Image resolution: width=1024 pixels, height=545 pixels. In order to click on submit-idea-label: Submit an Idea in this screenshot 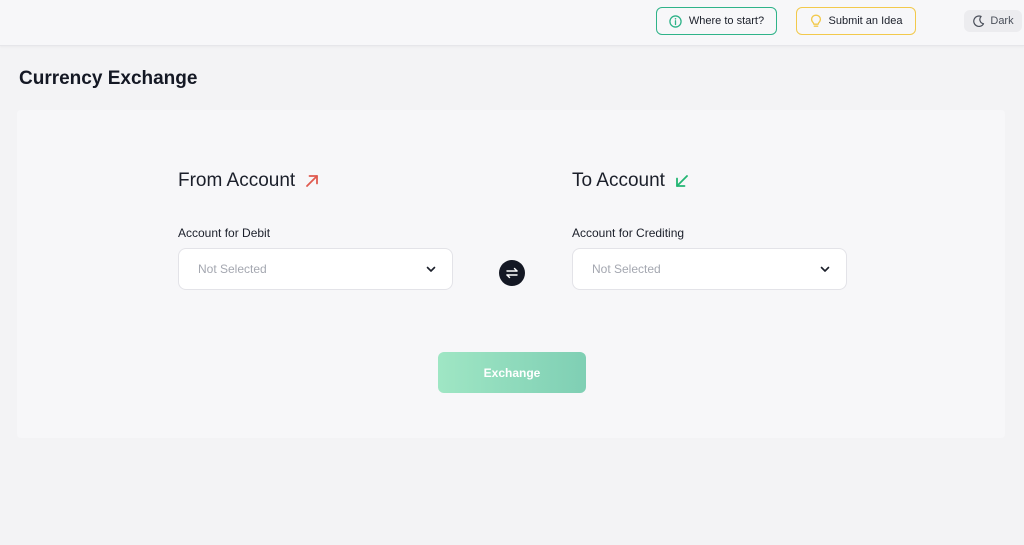, I will do `click(865, 21)`.